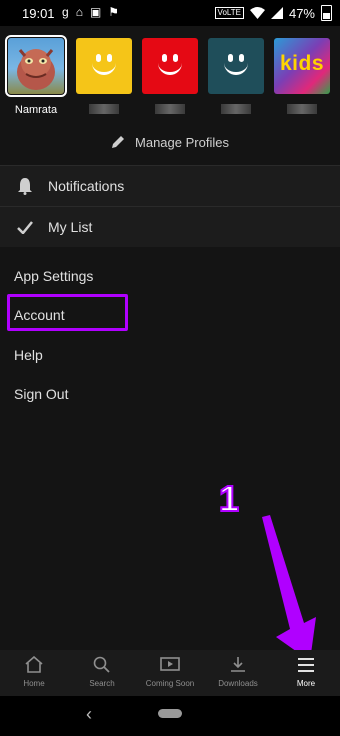  I want to click on profile-yellow, so click(104, 78).